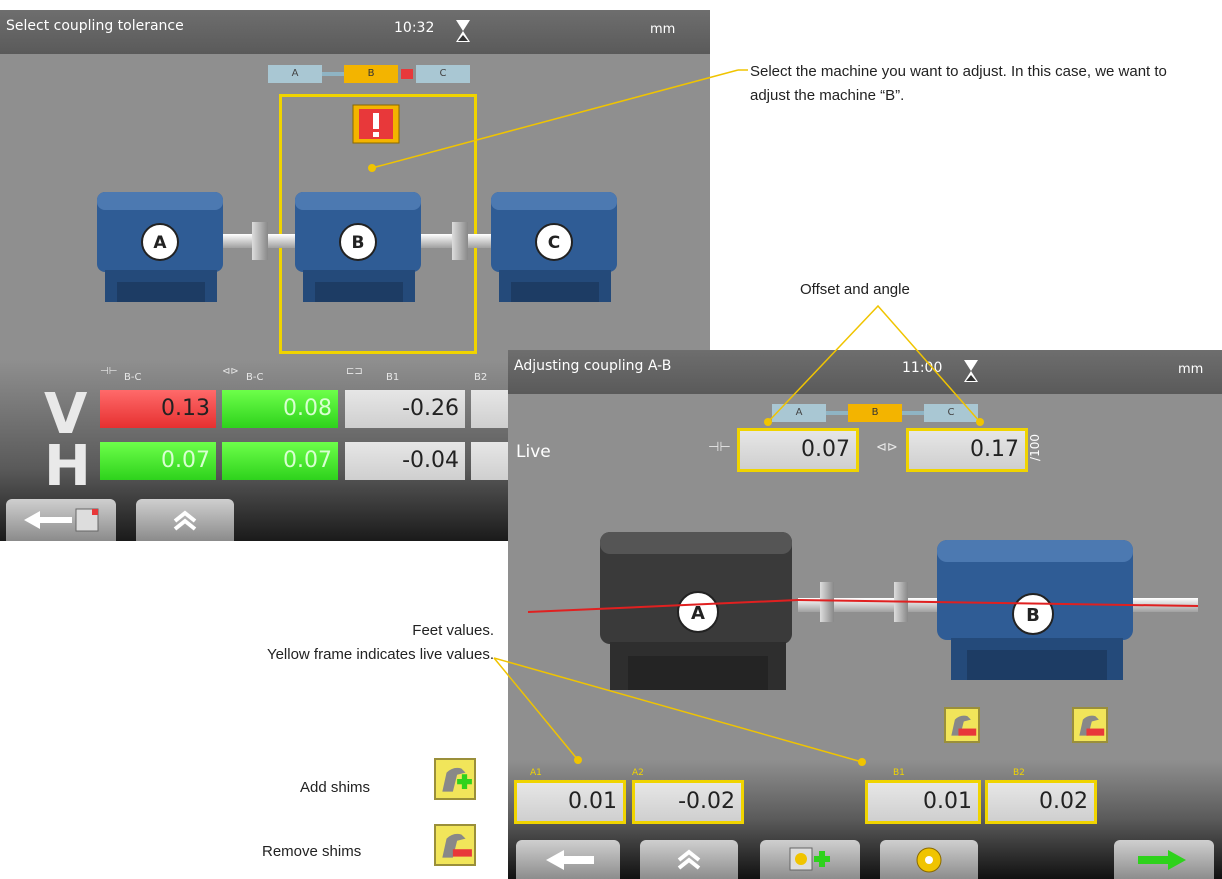 This screenshot has height=879, width=1222. I want to click on add-shims-icon, so click(455, 779).